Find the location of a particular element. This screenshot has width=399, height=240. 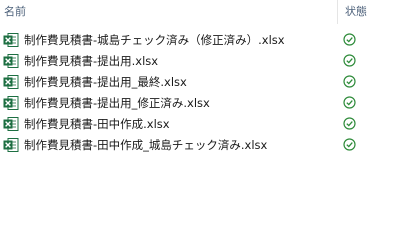

file-row: 制作費見積書-田中作成.xlsx is located at coordinates (199, 124).